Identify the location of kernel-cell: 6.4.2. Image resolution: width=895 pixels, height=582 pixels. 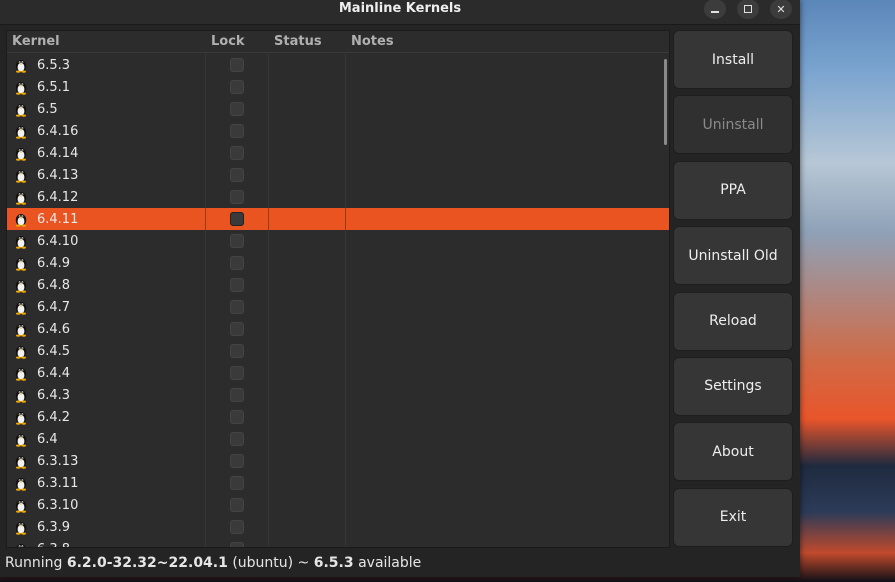
(106, 417).